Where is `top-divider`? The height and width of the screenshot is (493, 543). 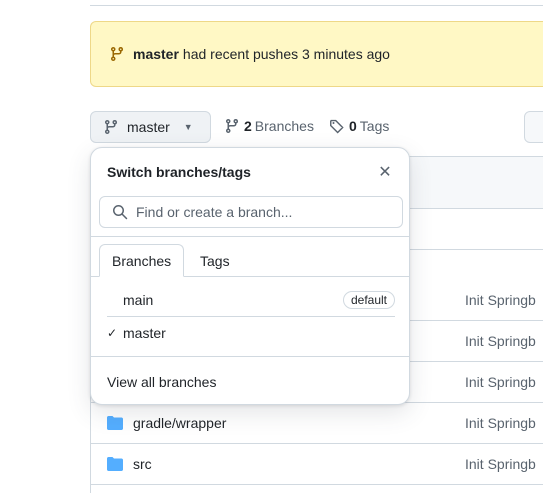 top-divider is located at coordinates (316, 3).